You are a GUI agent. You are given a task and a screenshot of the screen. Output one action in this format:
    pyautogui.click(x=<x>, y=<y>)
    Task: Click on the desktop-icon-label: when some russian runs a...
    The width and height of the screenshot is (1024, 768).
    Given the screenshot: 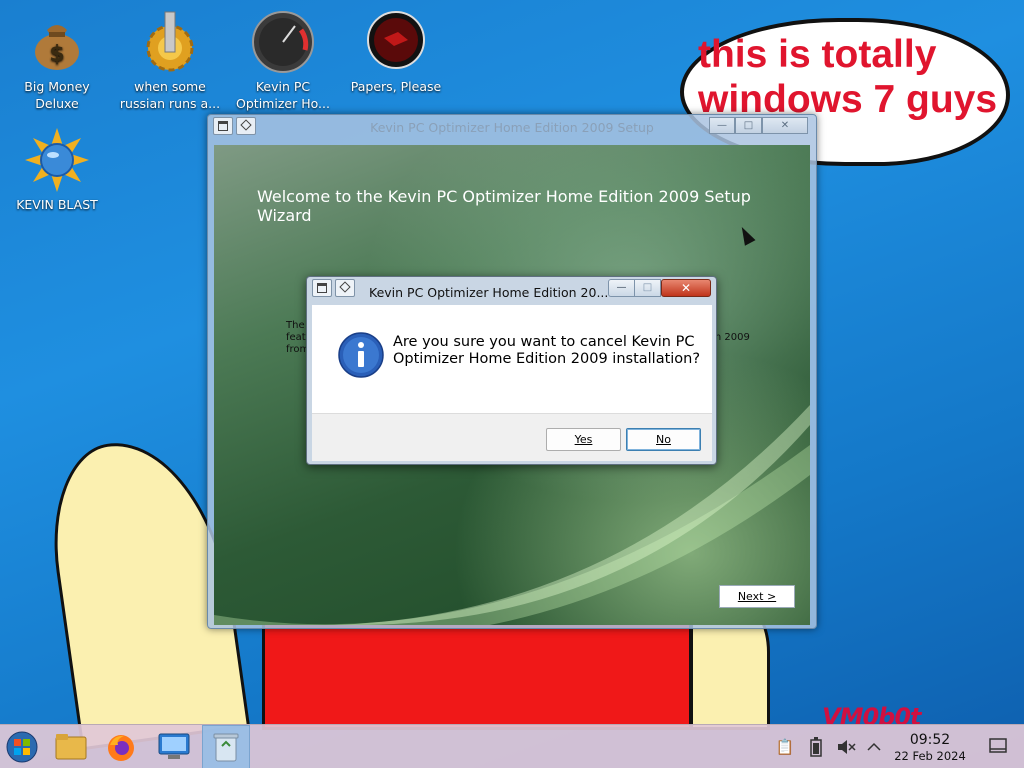 What is the action you would take?
    pyautogui.click(x=170, y=95)
    